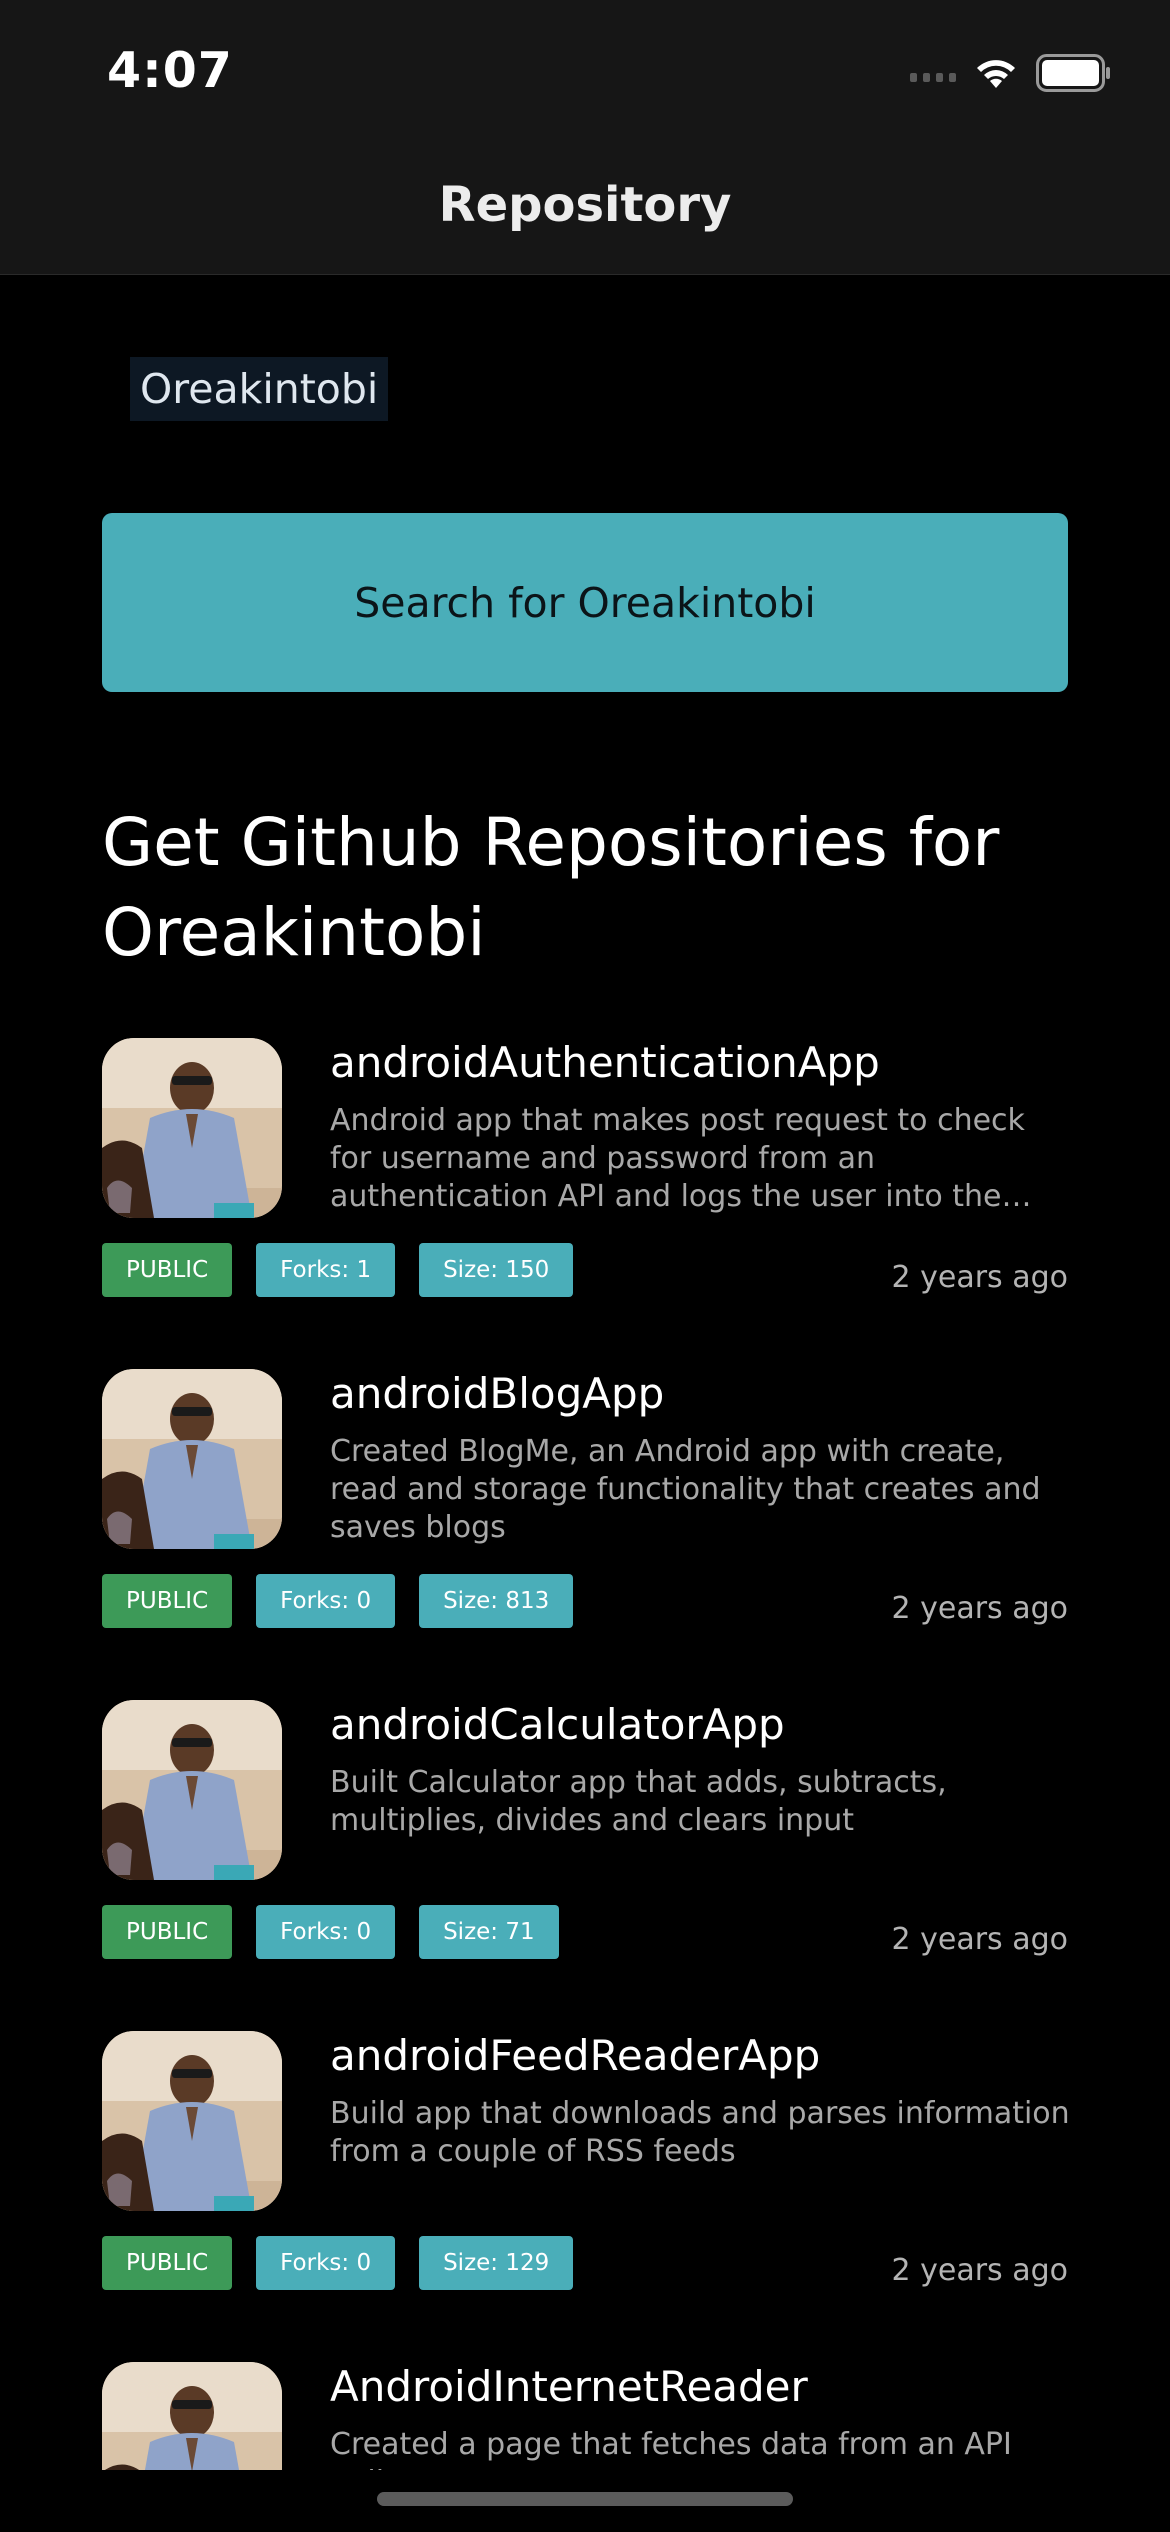 The width and height of the screenshot is (1170, 2532). What do you see at coordinates (496, 1270) in the screenshot?
I see `size-badge: Size: 150` at bounding box center [496, 1270].